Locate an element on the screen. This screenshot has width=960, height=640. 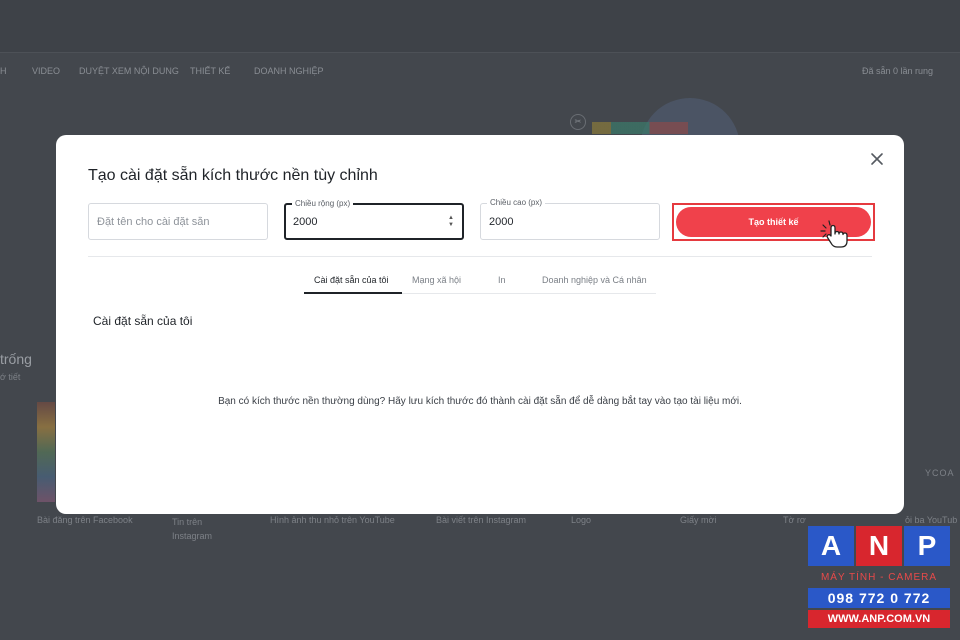
bg-template-label: Giấy mời is located at coordinates (698, 520).